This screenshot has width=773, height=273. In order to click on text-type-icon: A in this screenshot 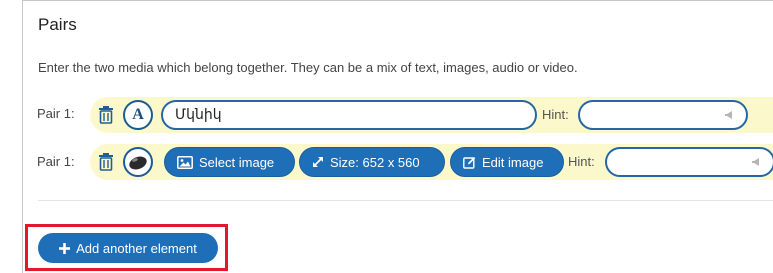, I will do `click(138, 115)`.